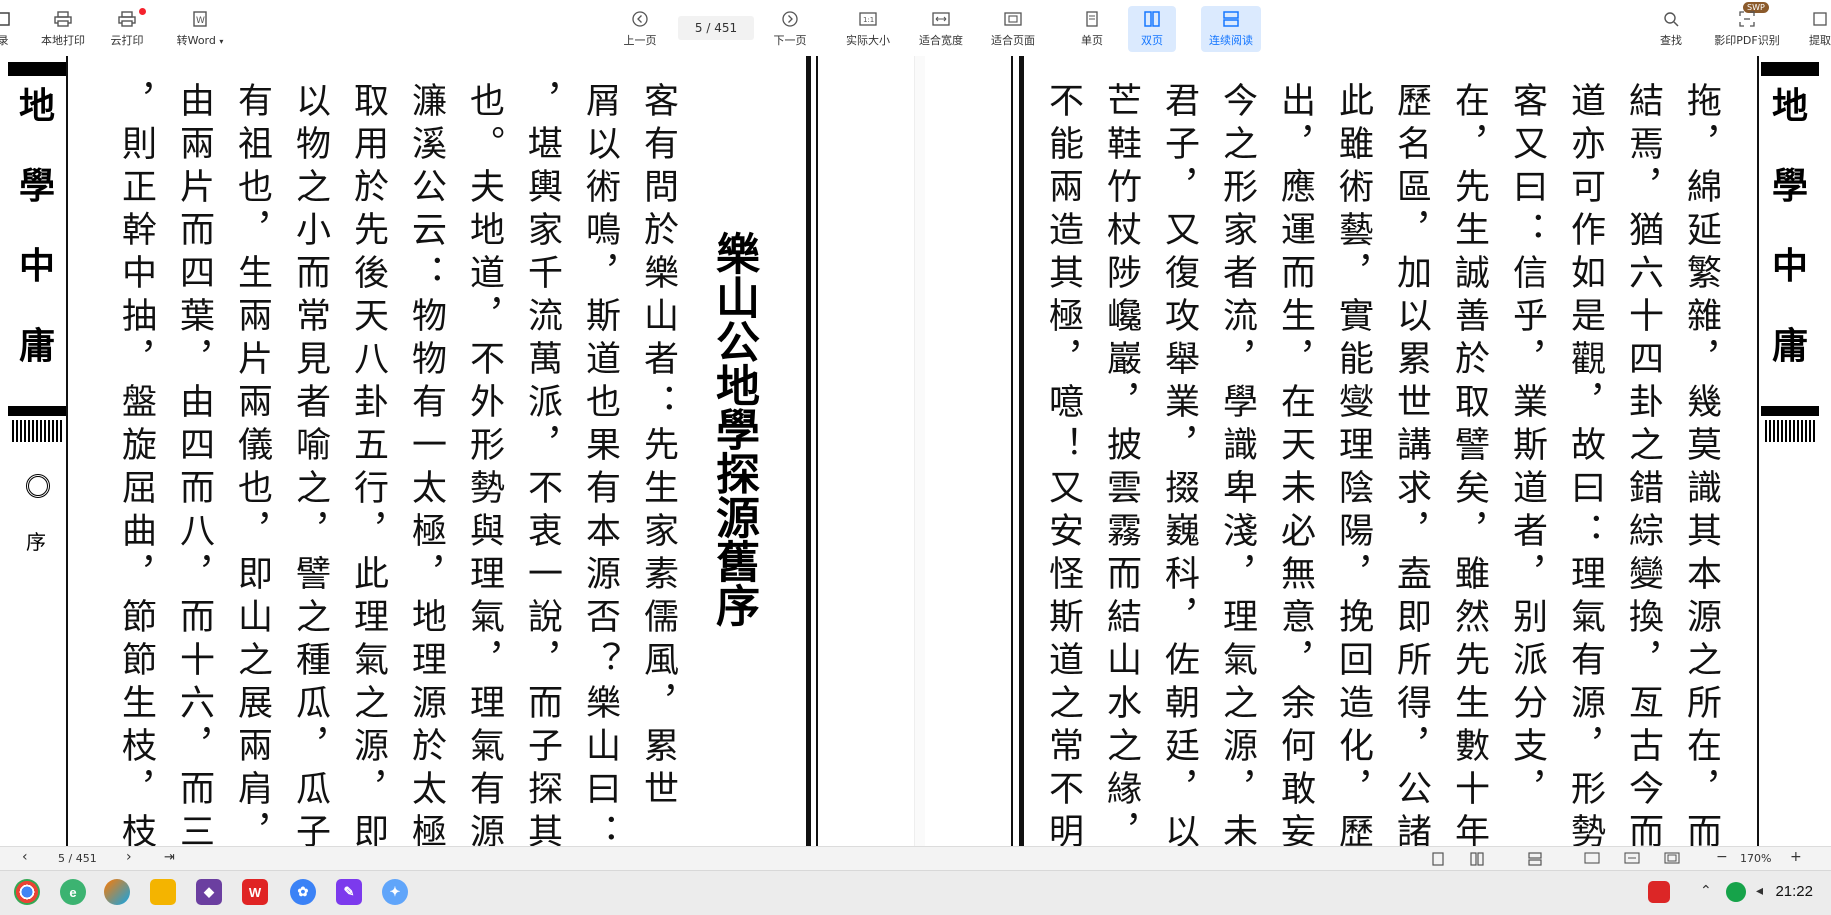 Image resolution: width=1831 pixels, height=915 pixels. What do you see at coordinates (640, 19) in the screenshot?
I see `chevron-left-circle-icon` at bounding box center [640, 19].